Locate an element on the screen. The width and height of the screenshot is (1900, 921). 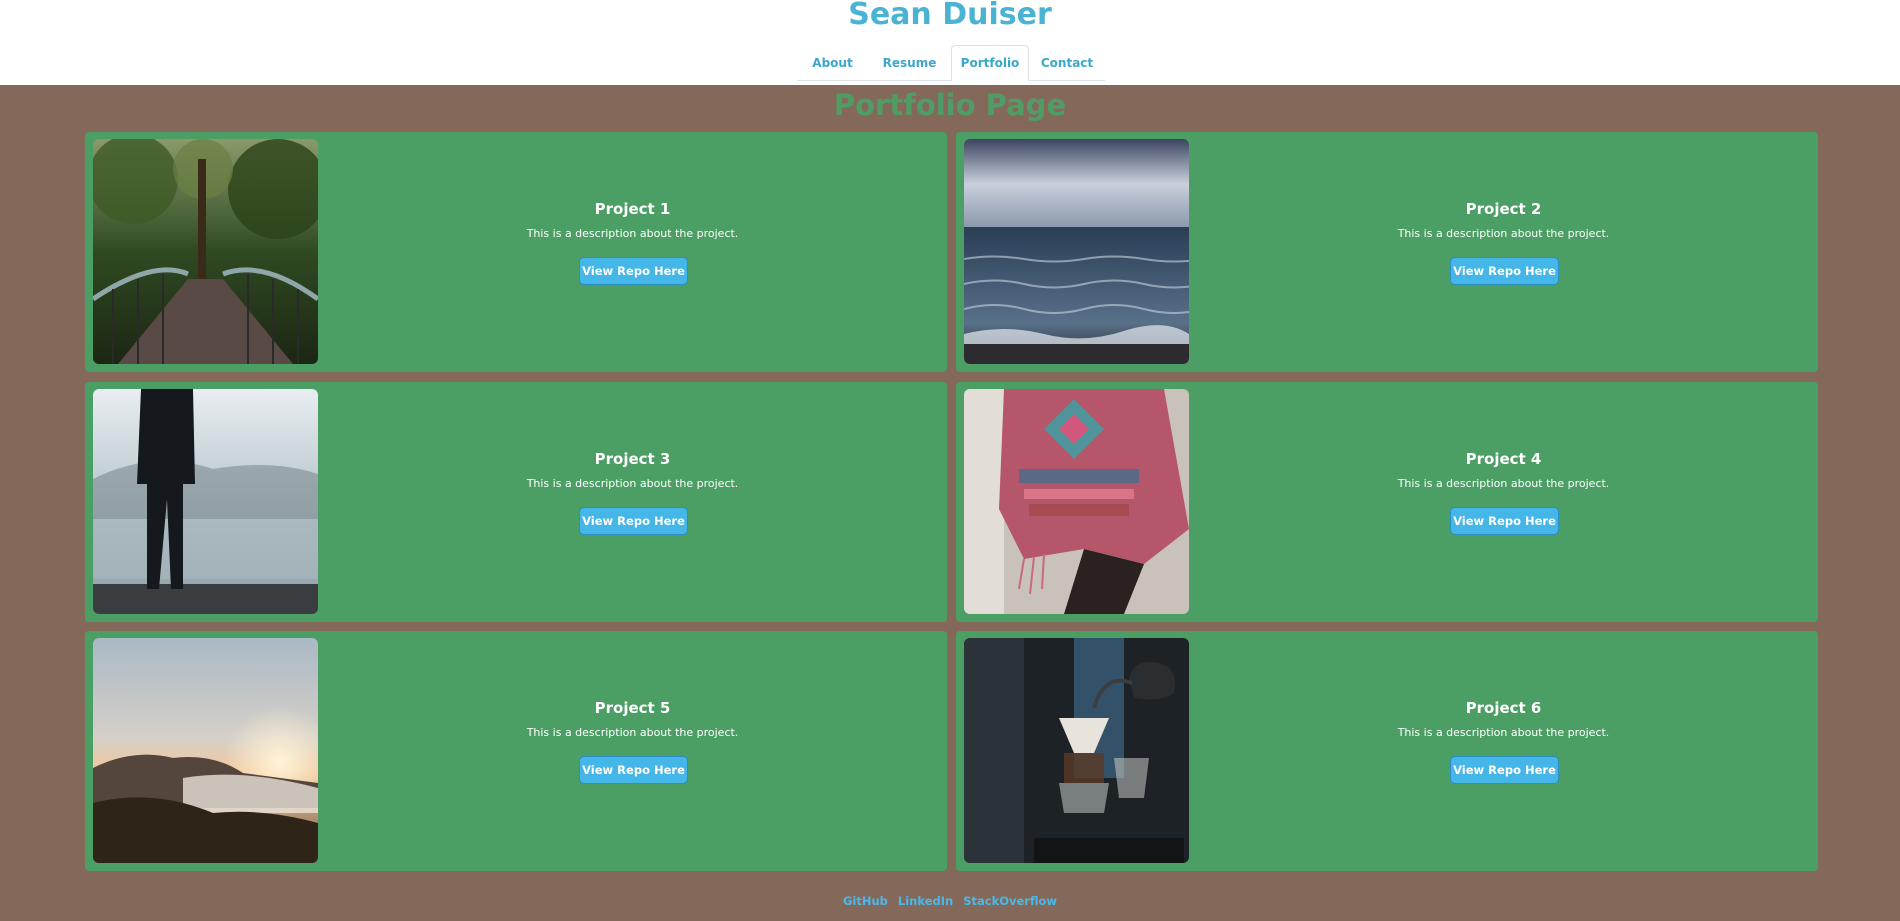
forest-bridge-photo is located at coordinates (205, 251).